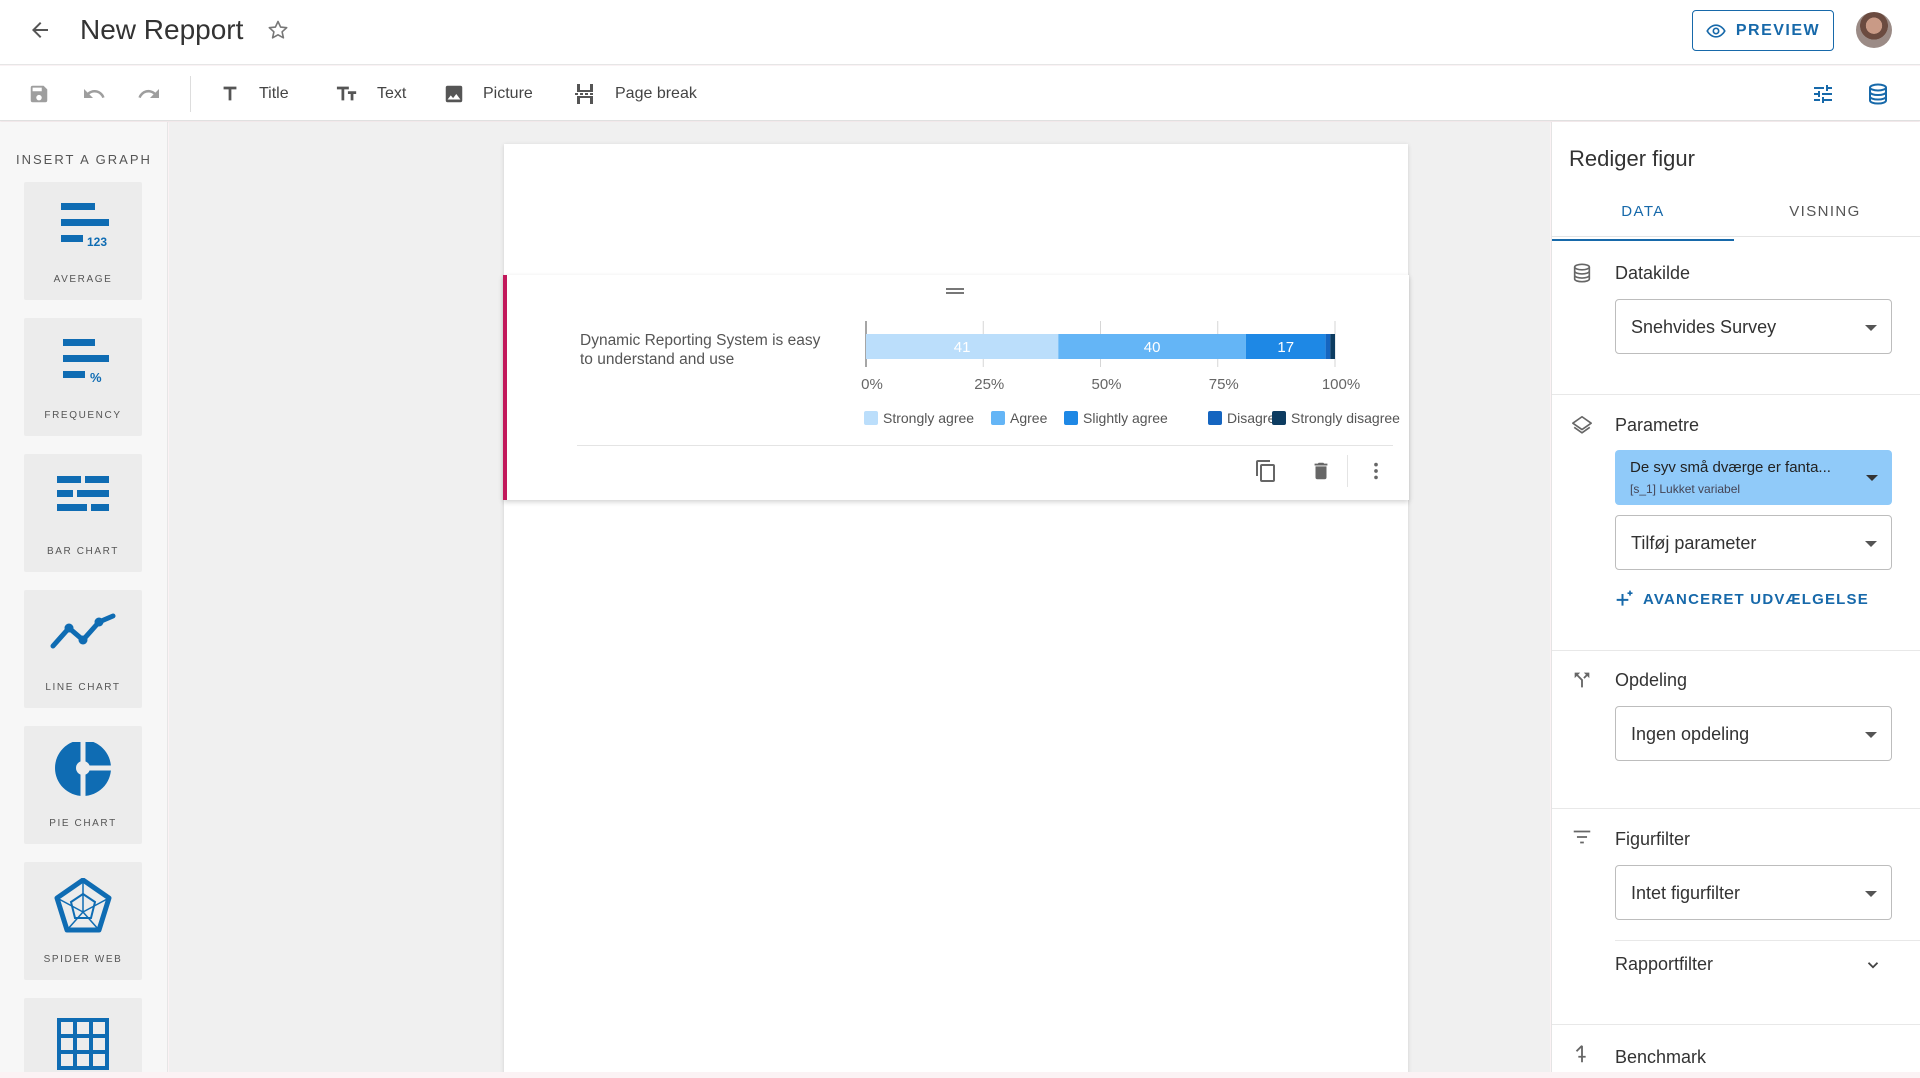 The width and height of the screenshot is (1920, 1078). Describe the element at coordinates (1694, 543) in the screenshot. I see `add-parameter-value: Tilføj parameter` at that location.